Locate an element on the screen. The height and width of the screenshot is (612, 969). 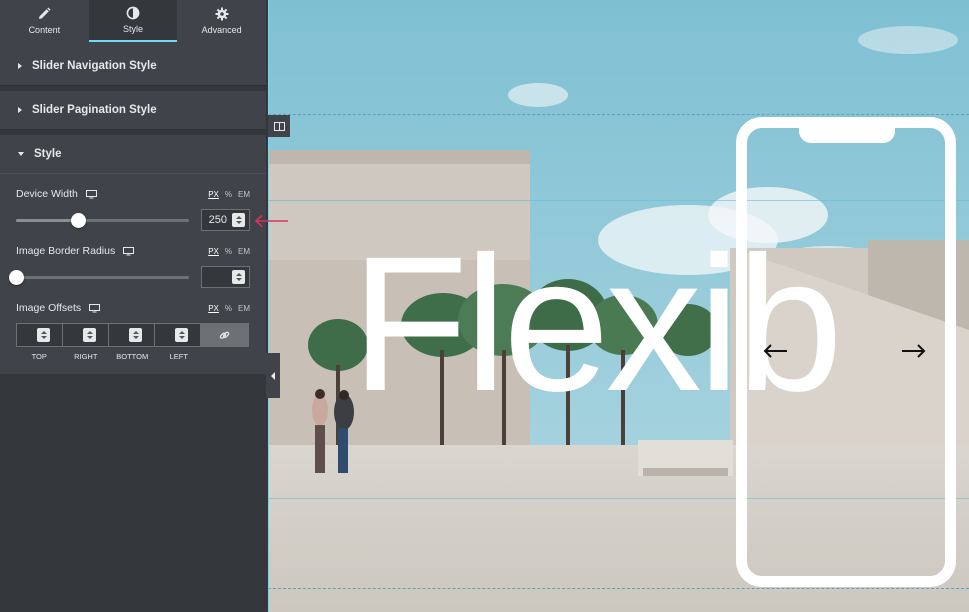
image-offsets-label: Image Offsets is located at coordinates (58, 308).